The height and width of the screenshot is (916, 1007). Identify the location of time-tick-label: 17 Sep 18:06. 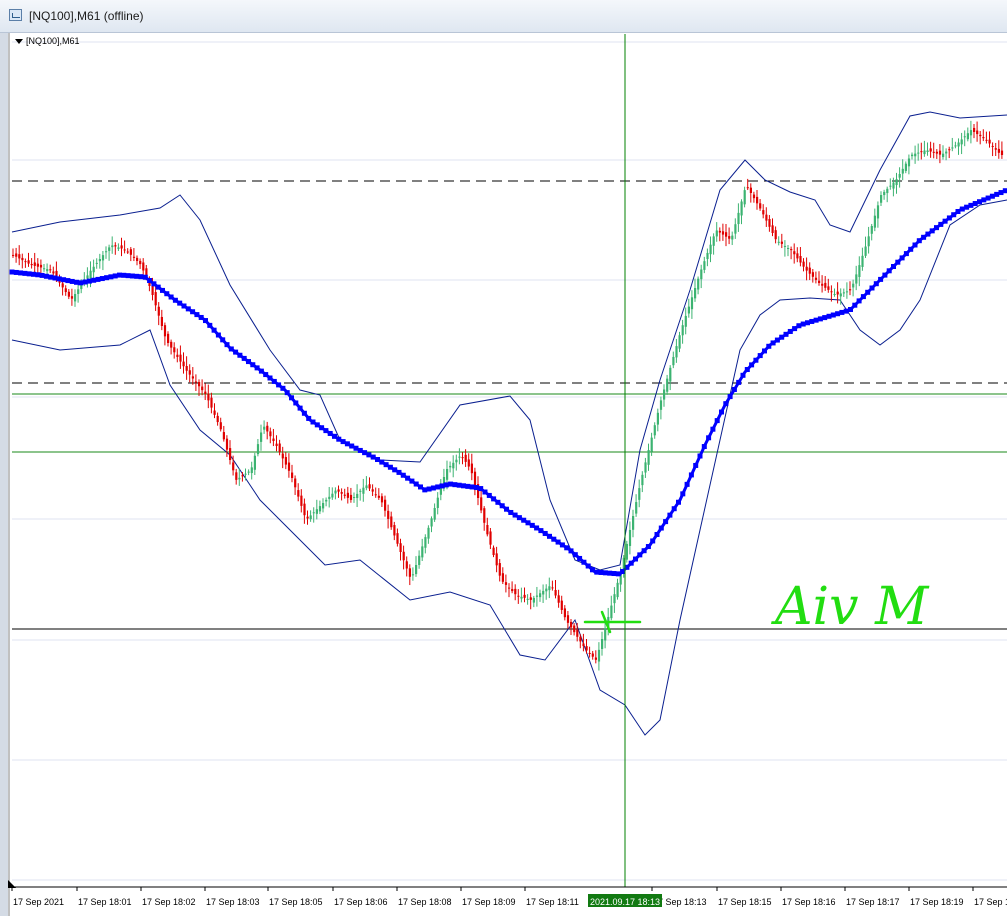
(361, 902).